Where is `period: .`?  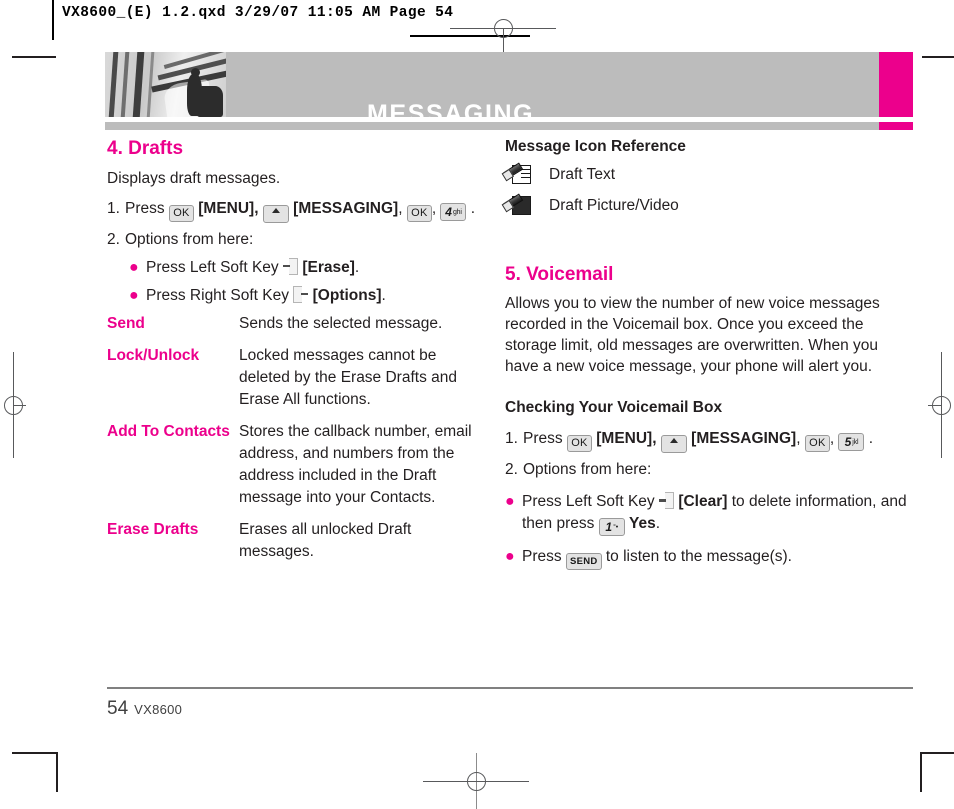 period: . is located at coordinates (473, 208).